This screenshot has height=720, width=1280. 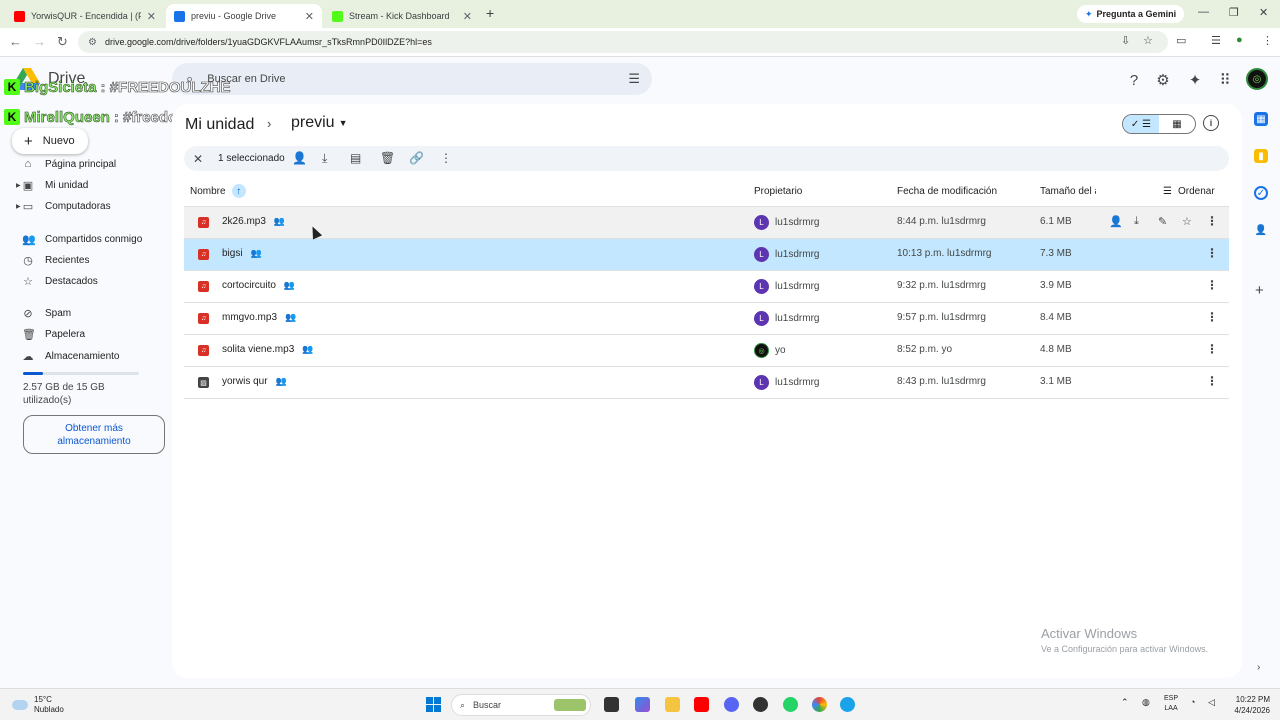 What do you see at coordinates (69, 164) in the screenshot?
I see `sidebar-item-home: ⌂ Página principal` at bounding box center [69, 164].